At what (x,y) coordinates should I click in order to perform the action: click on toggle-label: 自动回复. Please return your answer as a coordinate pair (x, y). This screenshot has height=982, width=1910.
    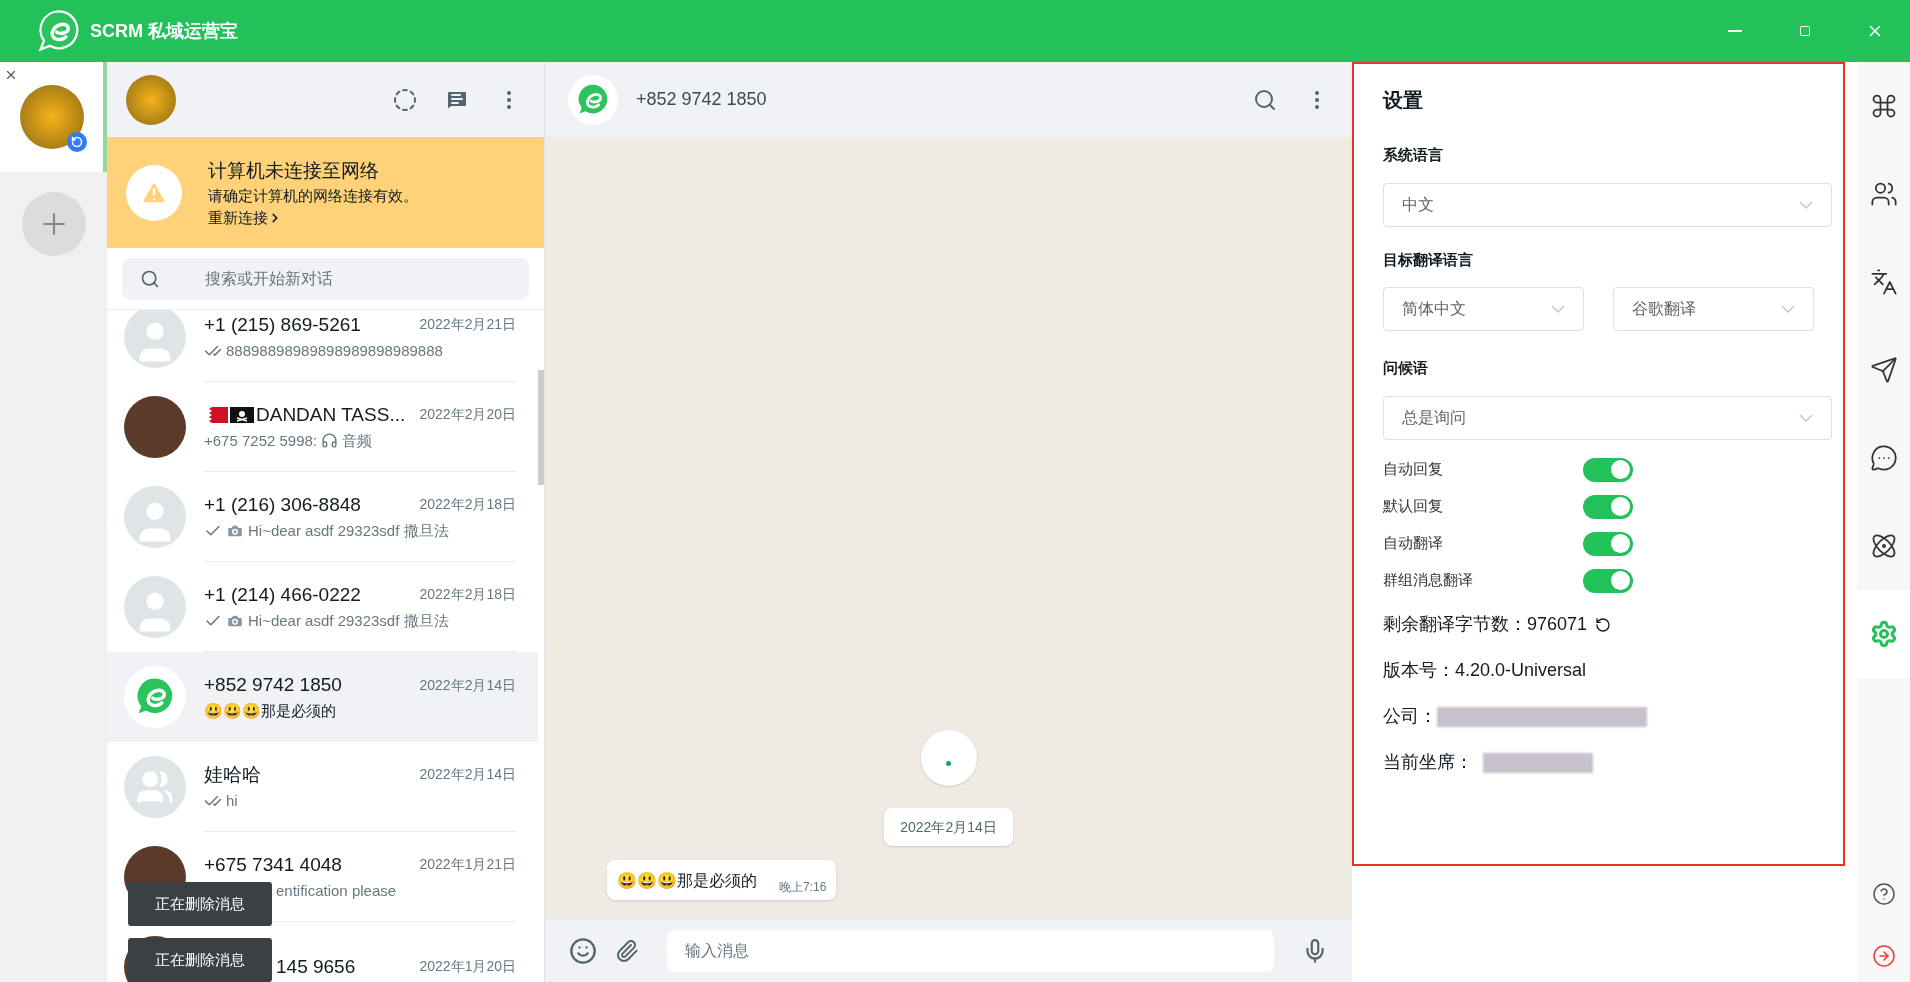
    Looking at the image, I should click on (1413, 469).